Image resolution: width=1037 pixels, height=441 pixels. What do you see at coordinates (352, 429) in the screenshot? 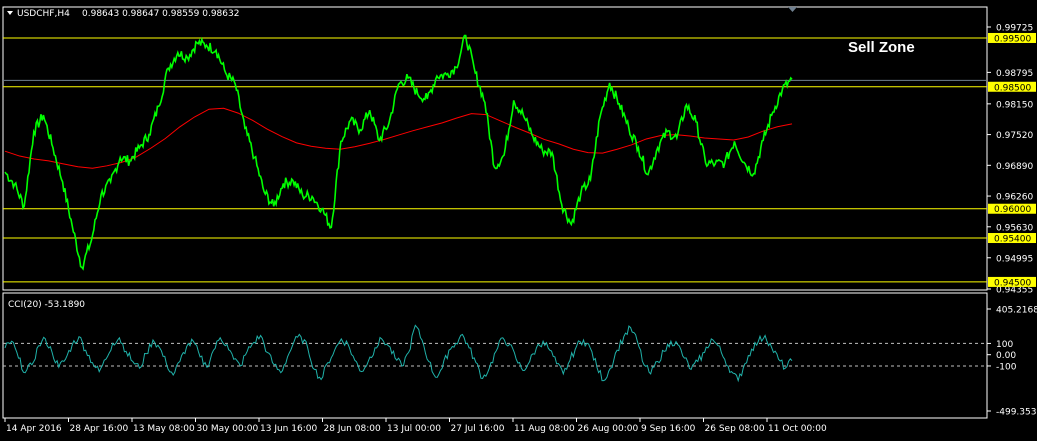
I see `time-tick-label: 28 Jun 08:00` at bounding box center [352, 429].